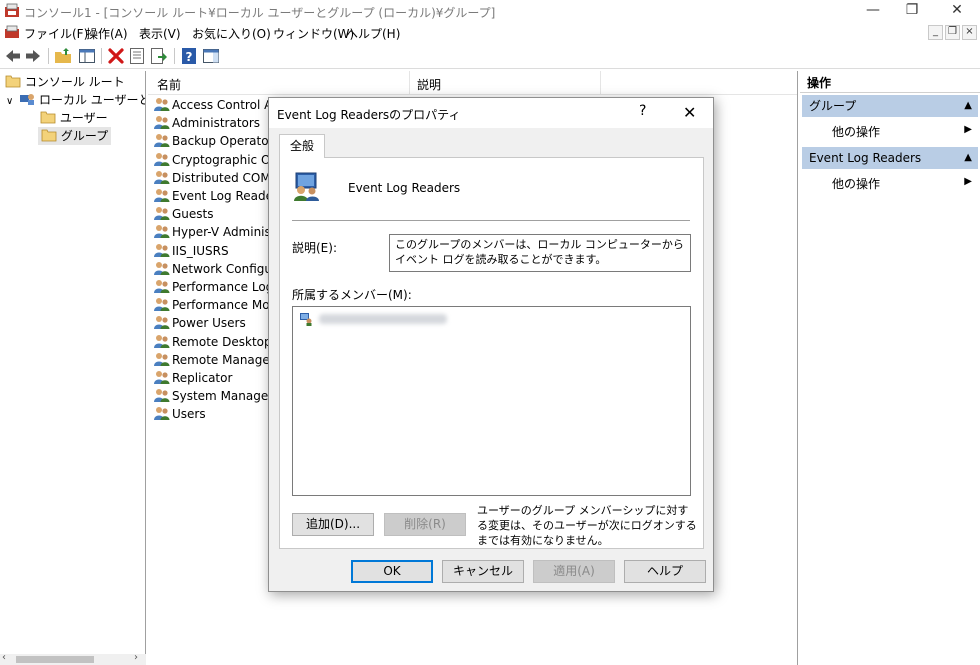 Image resolution: width=980 pixels, height=665 pixels. I want to click on menu-file: ファイル(F), so click(56, 33).